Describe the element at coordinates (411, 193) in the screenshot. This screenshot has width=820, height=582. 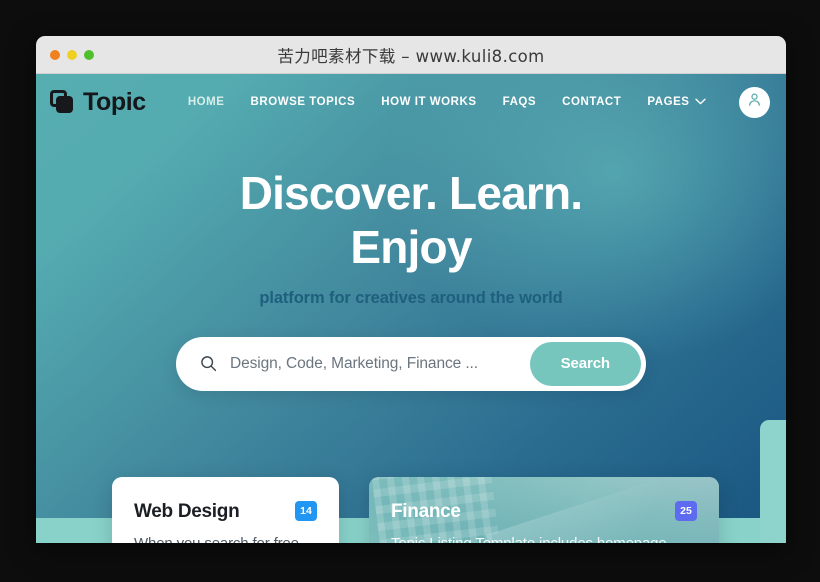
I see `hero-title-line-1: Discover. Learn.` at that location.